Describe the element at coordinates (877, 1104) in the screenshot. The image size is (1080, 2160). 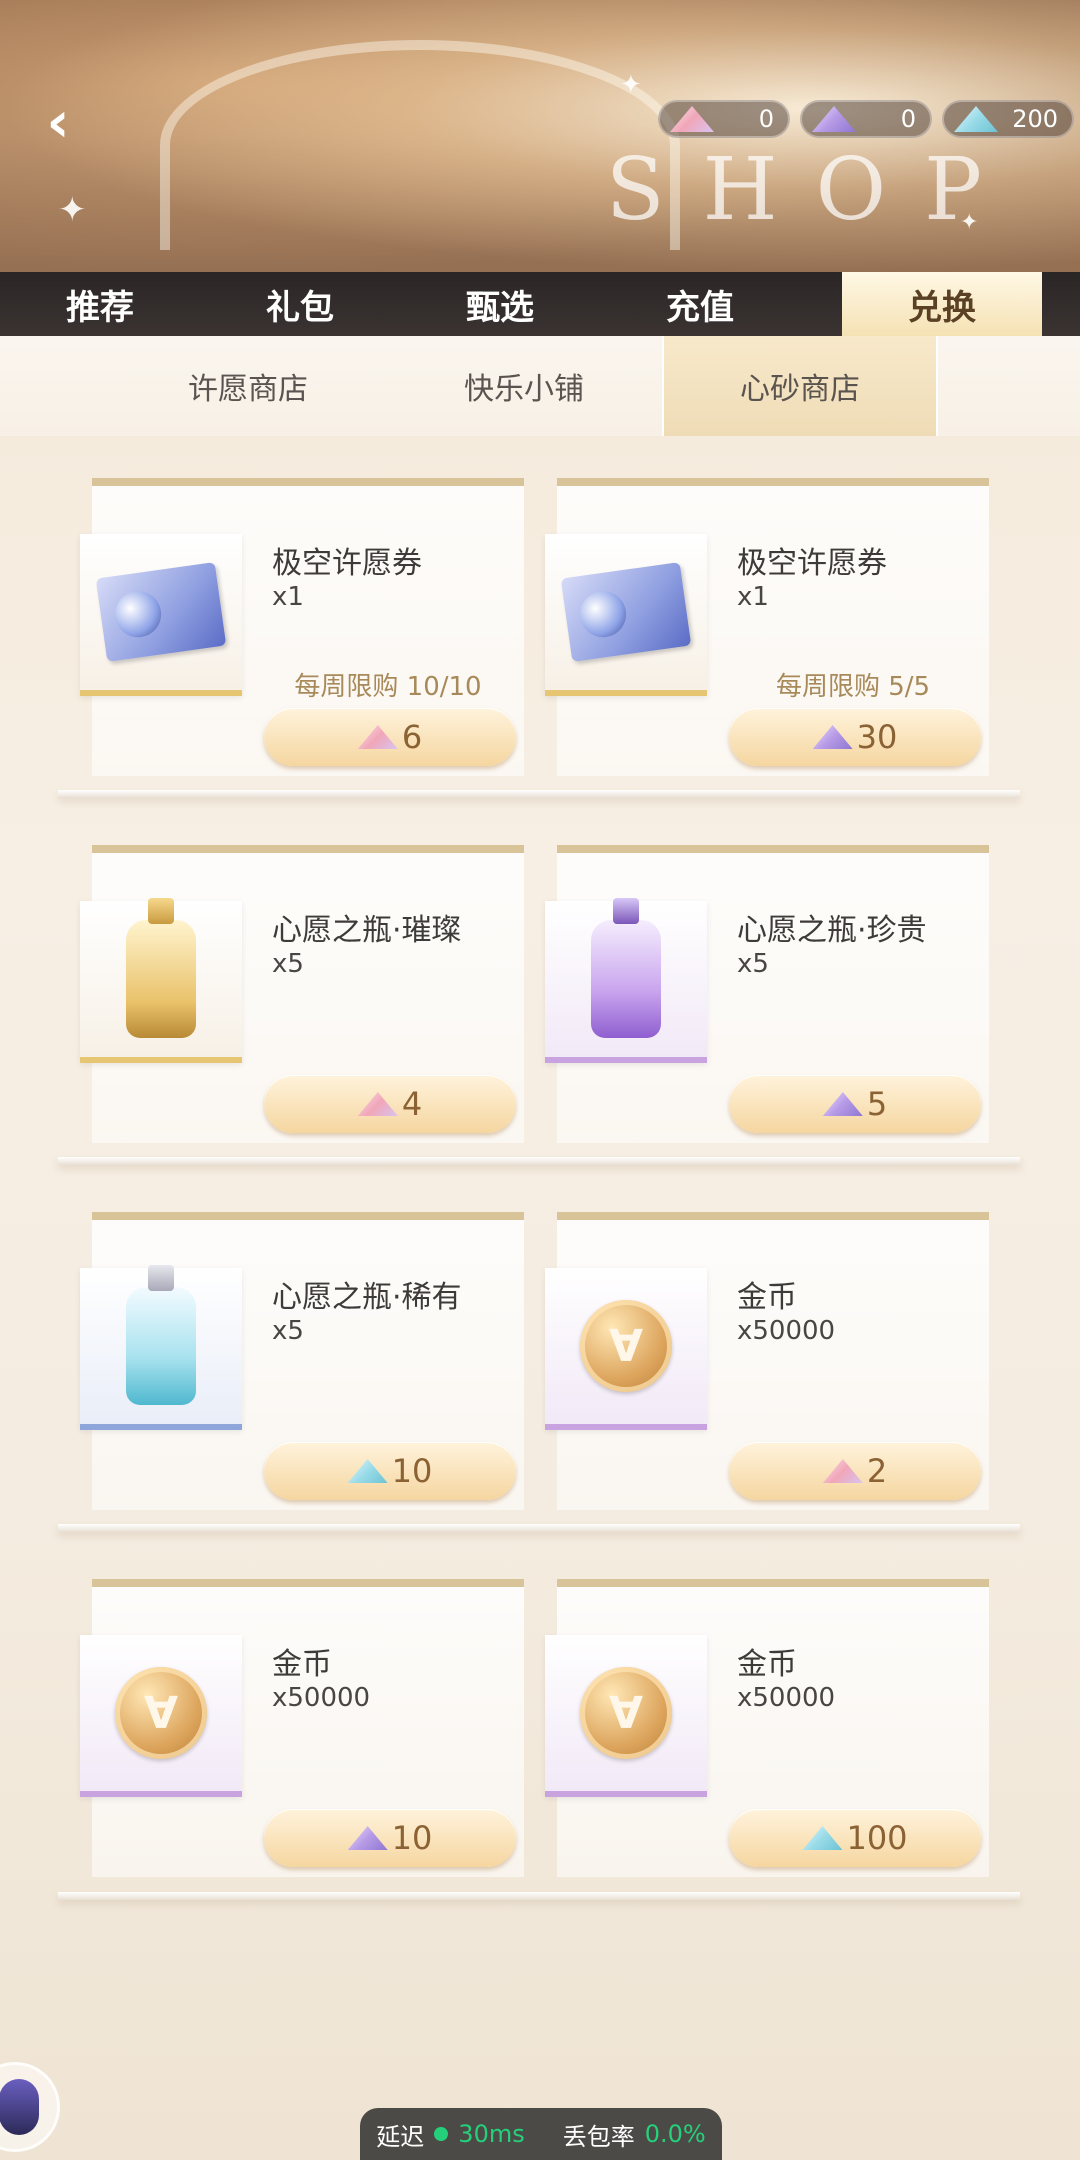
I see `price-value: 5` at that location.